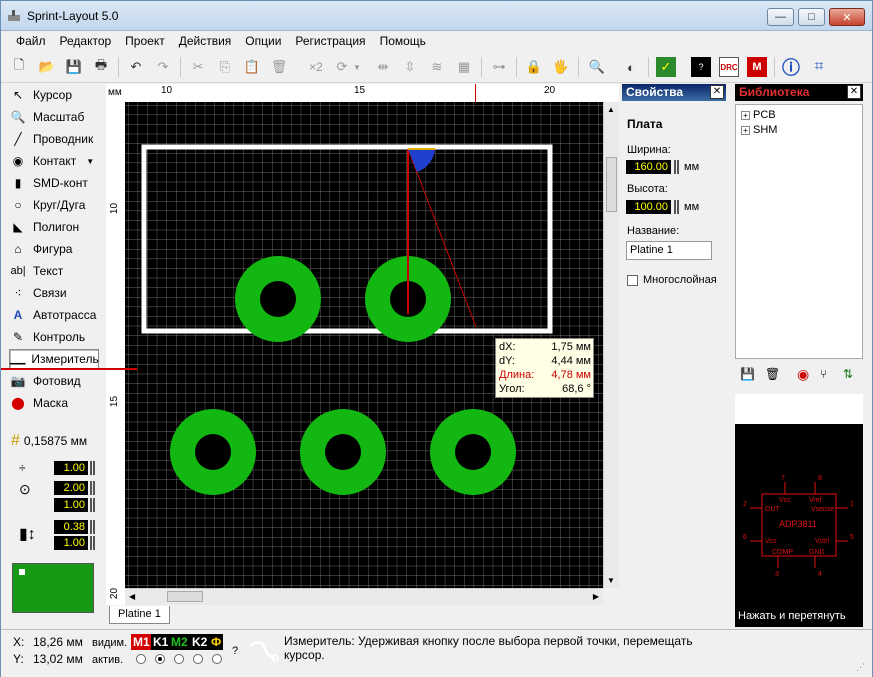 The width and height of the screenshot is (873, 677). I want to click on group-icon: ▦, so click(464, 67).